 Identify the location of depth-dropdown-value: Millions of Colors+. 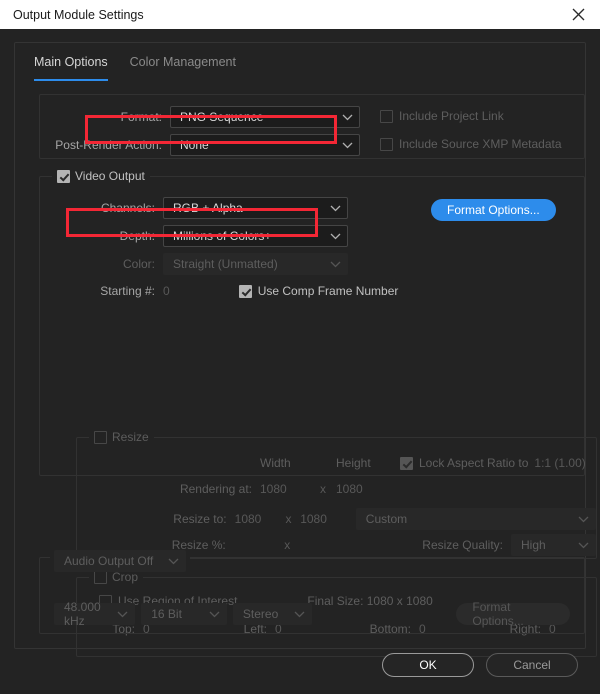
(222, 236).